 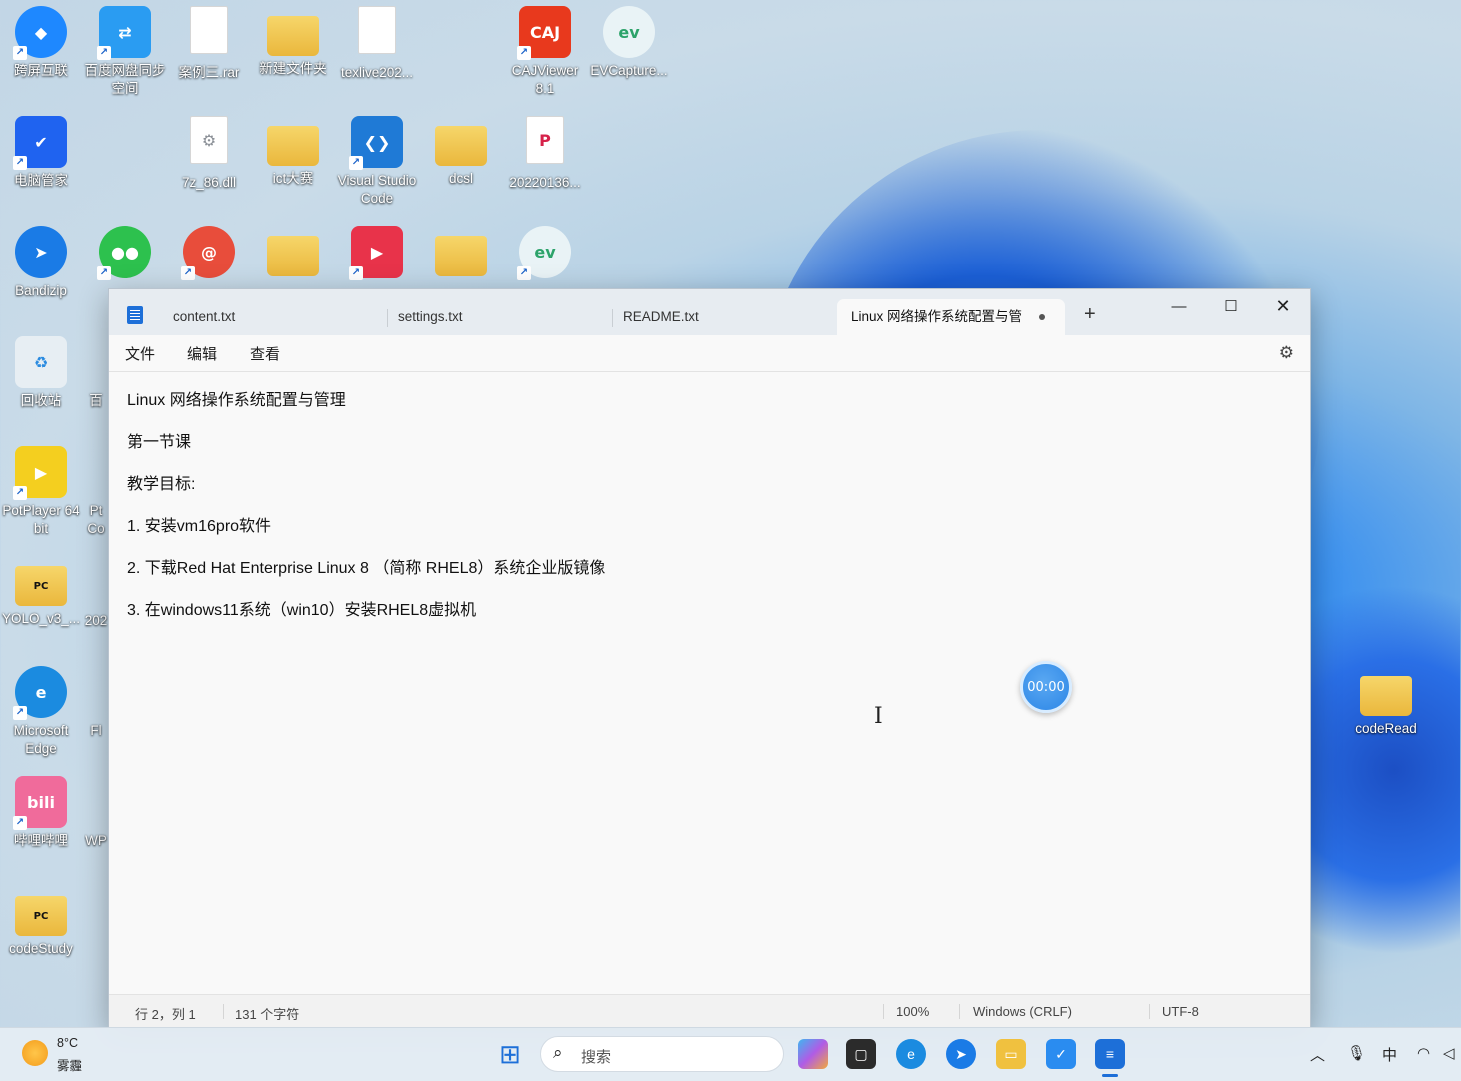 What do you see at coordinates (1179, 306) in the screenshot?
I see `minimize-button: —` at bounding box center [1179, 306].